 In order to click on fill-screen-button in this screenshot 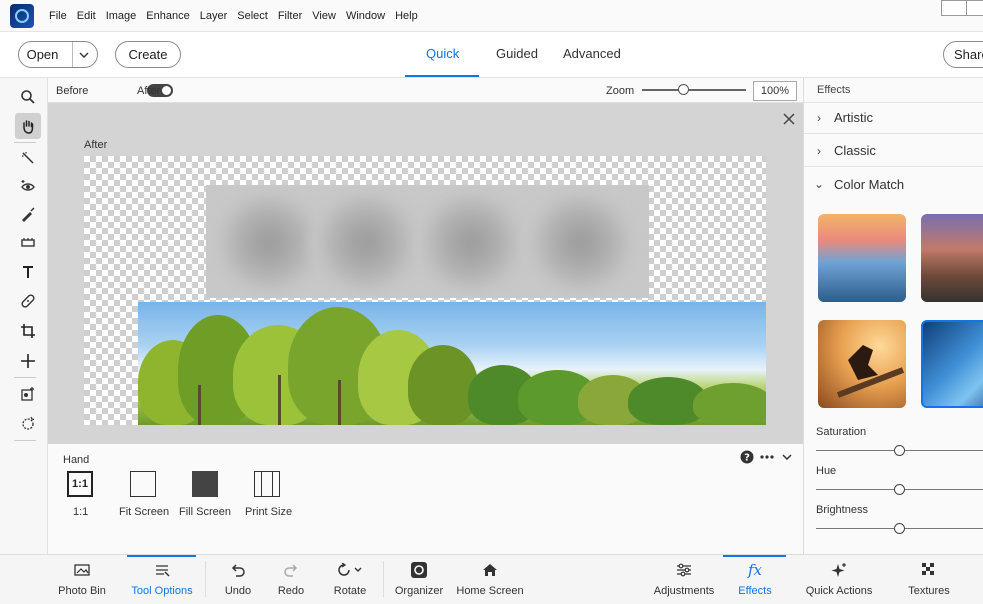, I will do `click(205, 484)`.